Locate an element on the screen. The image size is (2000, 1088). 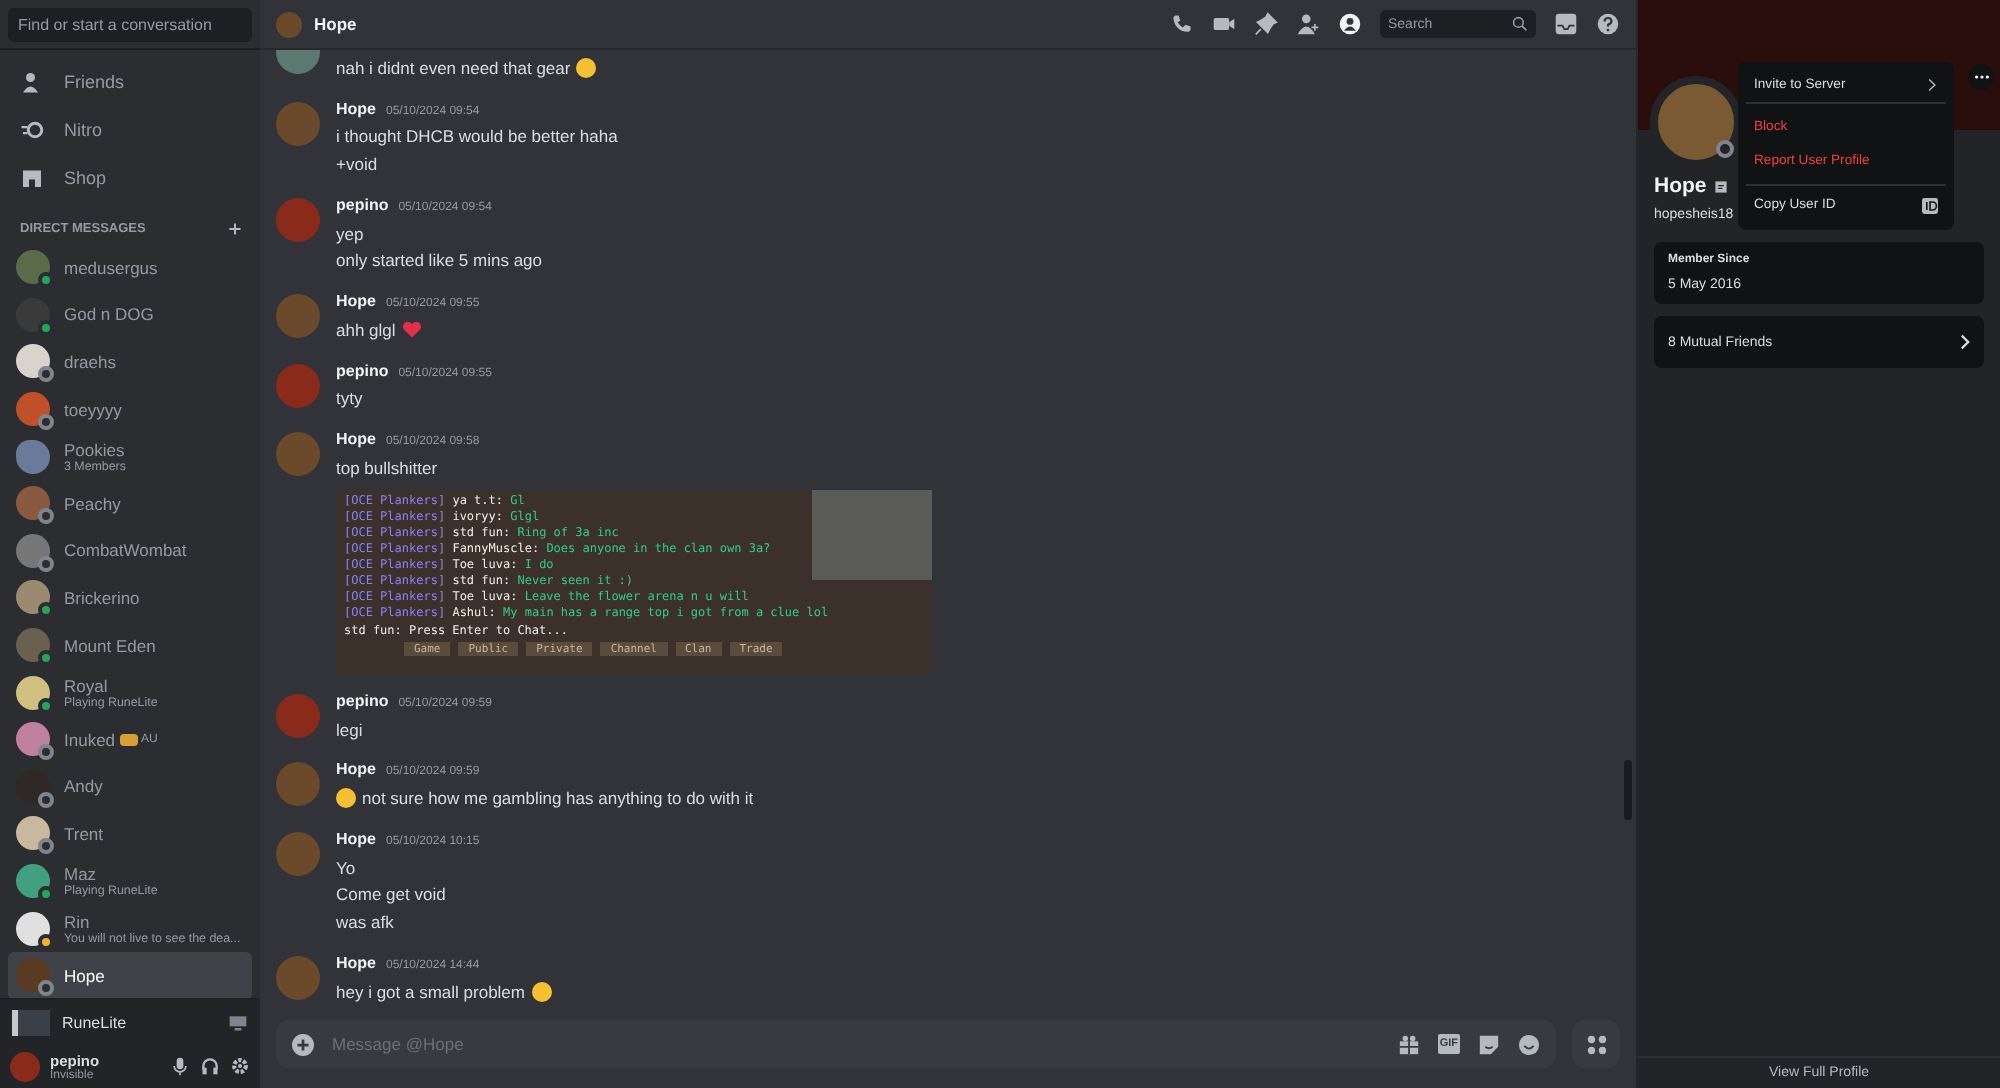
message-text: not sure how me gambling has anything to do with it is located at coordinates (558, 798).